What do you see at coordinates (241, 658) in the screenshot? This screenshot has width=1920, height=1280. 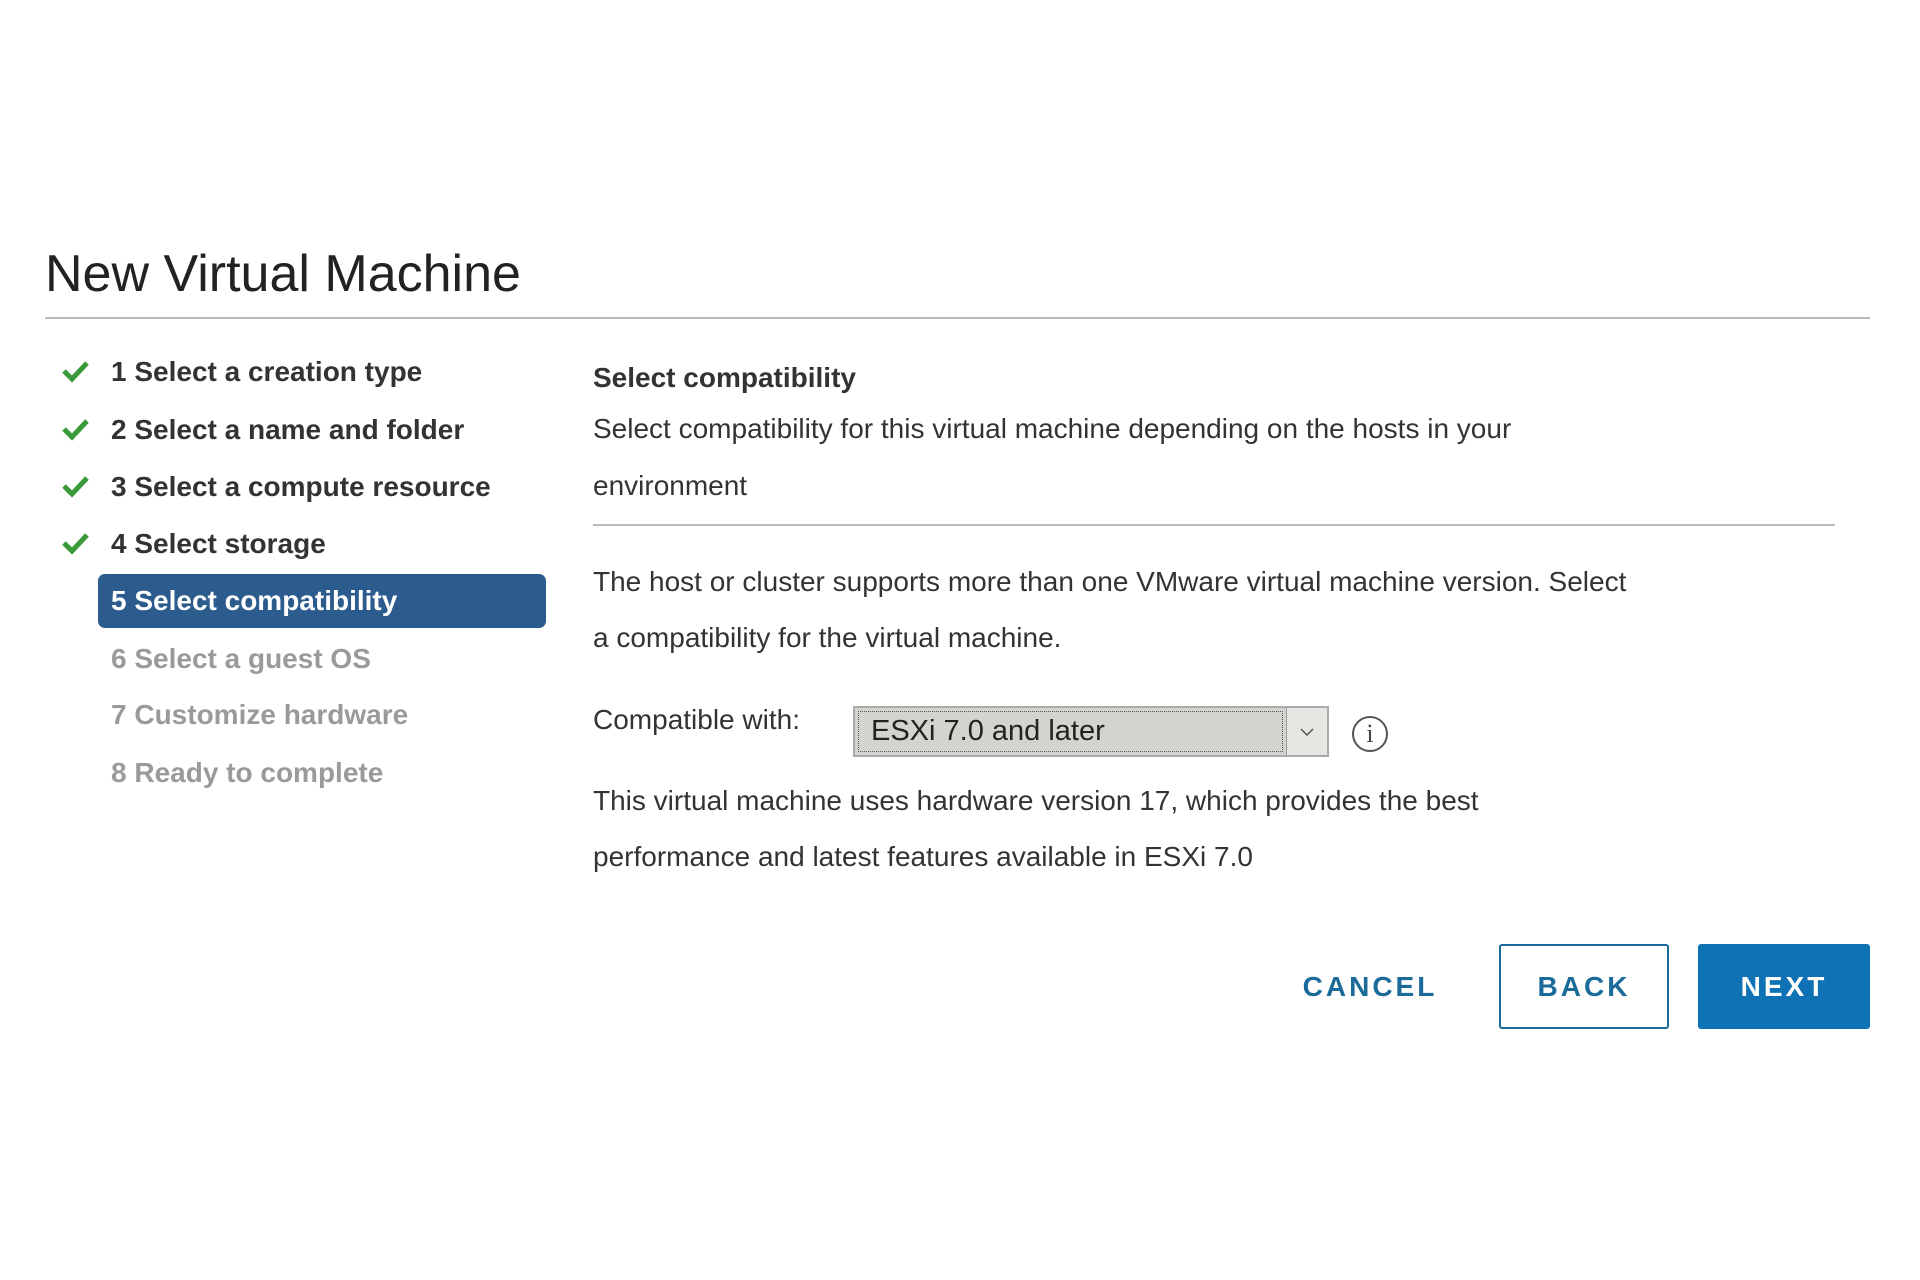 I see `step-label: 6 Select a guest OS` at bounding box center [241, 658].